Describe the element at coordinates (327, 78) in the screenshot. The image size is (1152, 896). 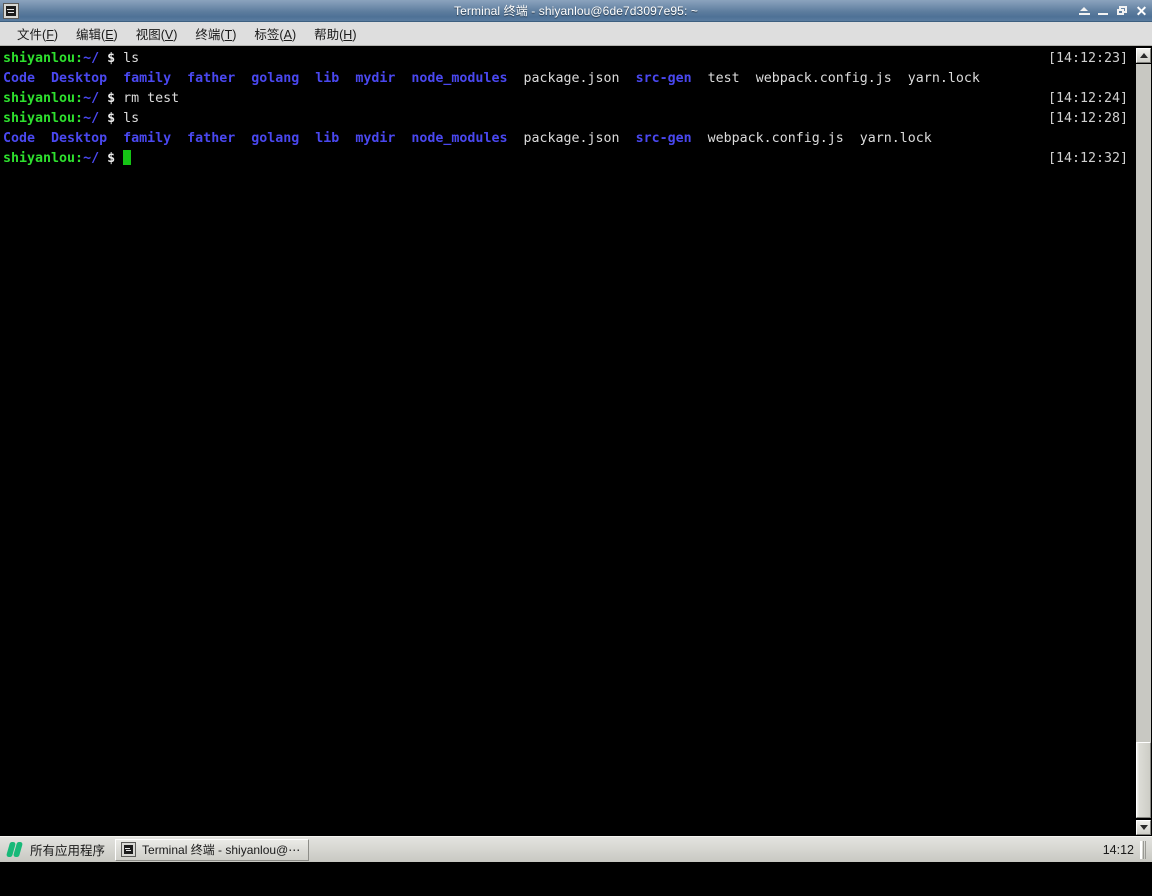
I see `listing-entry: lib` at that location.